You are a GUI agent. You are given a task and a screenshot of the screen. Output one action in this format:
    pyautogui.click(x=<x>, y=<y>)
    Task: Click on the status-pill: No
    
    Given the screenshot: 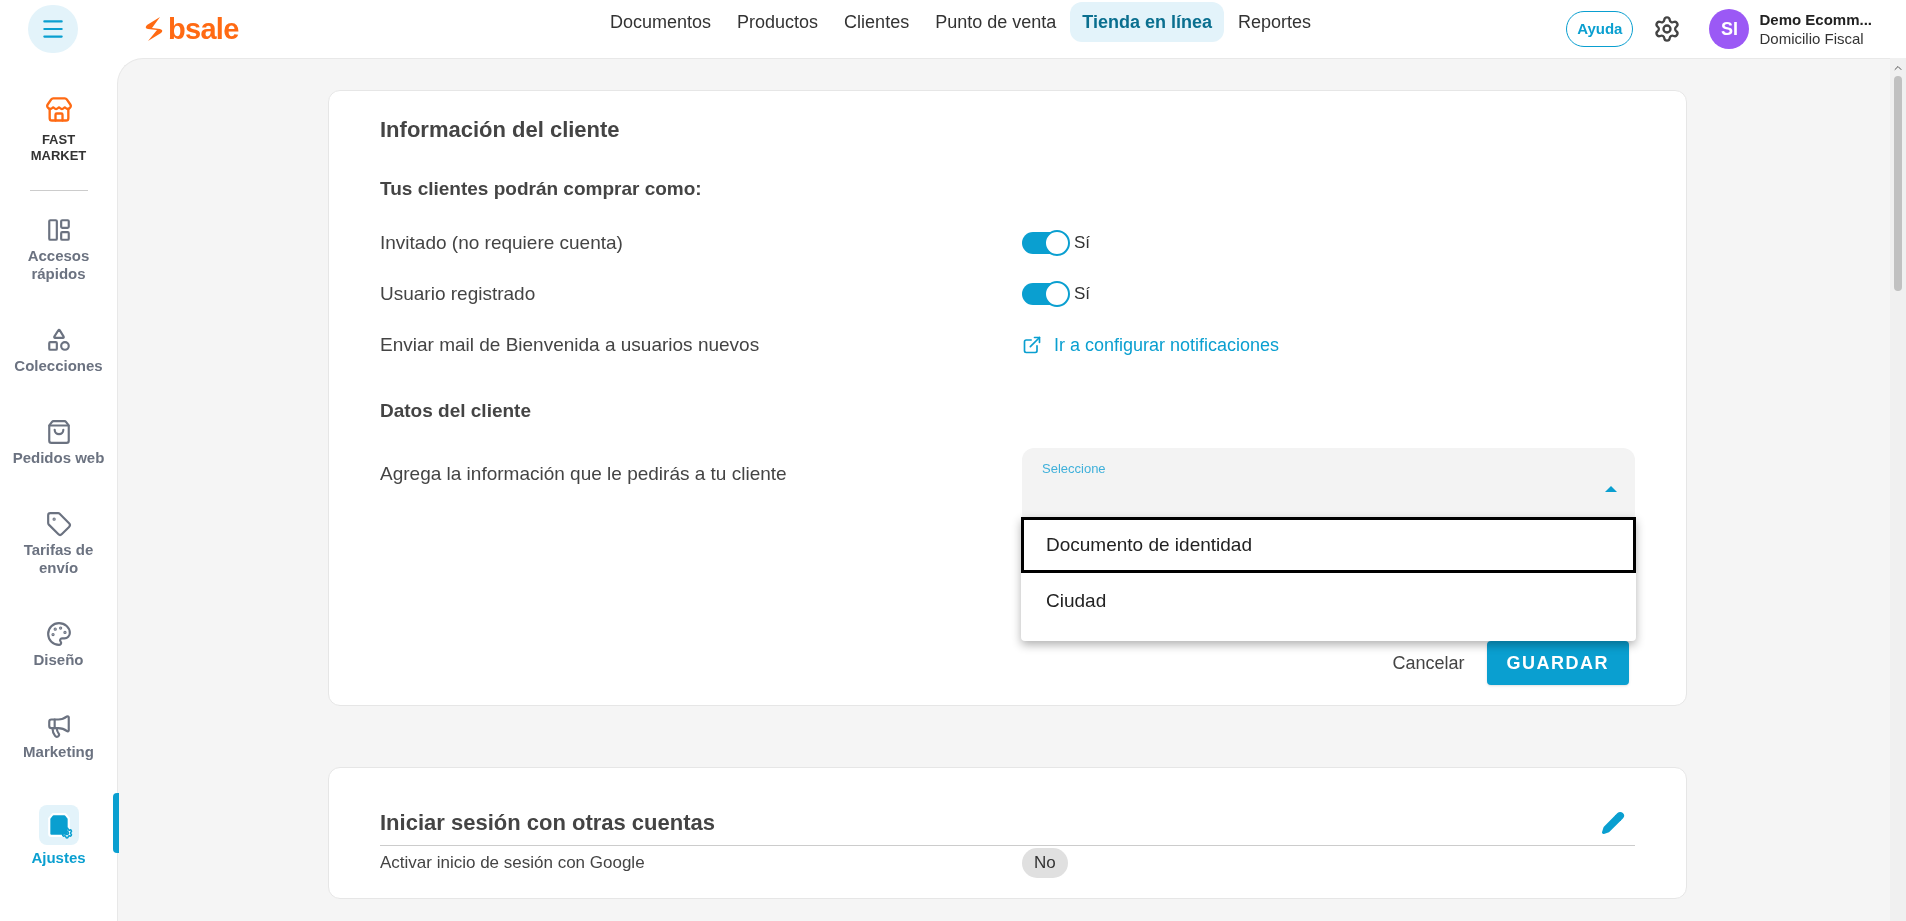 What is the action you would take?
    pyautogui.click(x=1045, y=863)
    